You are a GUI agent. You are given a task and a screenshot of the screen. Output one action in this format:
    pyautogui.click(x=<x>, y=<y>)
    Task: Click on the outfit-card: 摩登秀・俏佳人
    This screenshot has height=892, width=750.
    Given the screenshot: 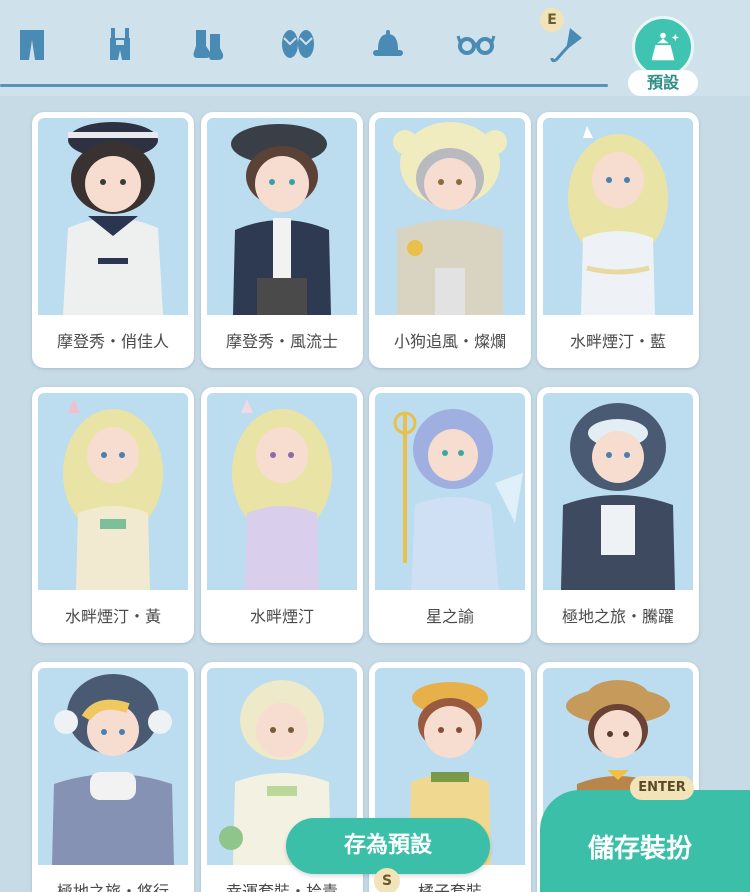 What is the action you would take?
    pyautogui.click(x=113, y=240)
    